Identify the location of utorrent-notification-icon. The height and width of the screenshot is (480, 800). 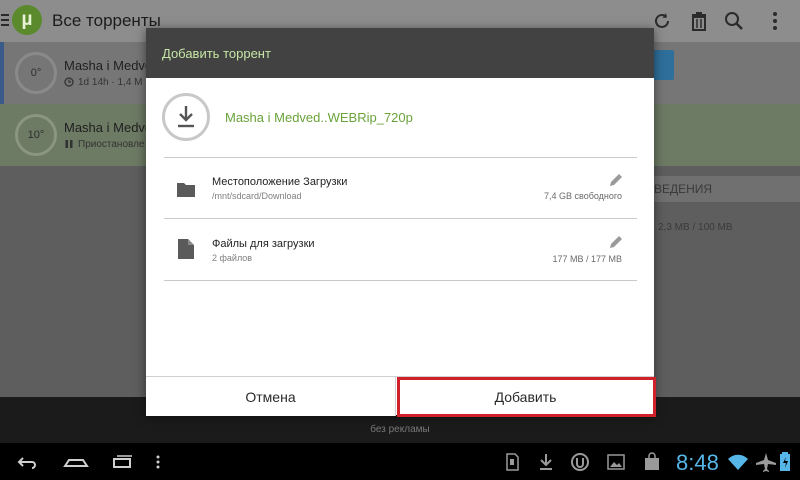
(580, 462).